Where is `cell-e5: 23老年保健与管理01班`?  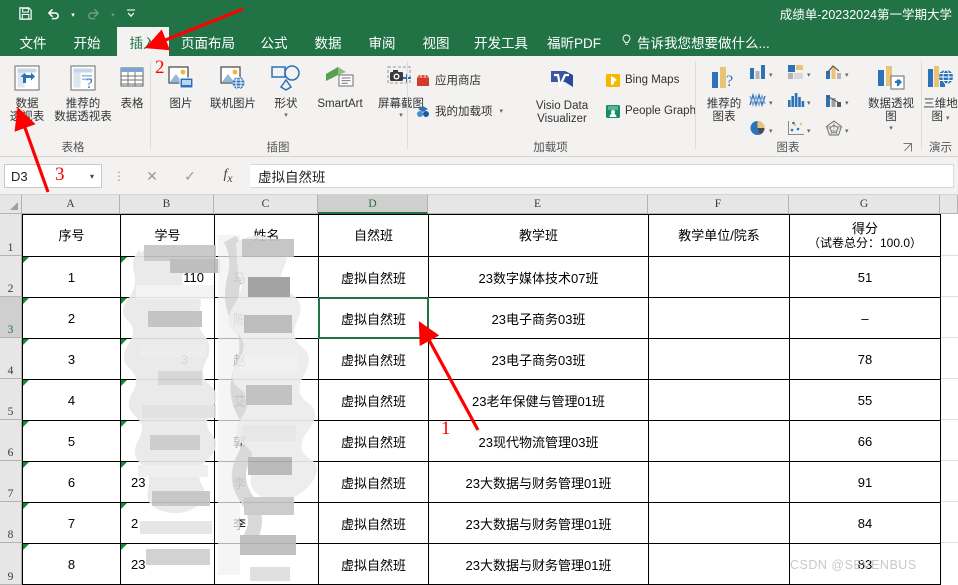
cell-e5: 23老年保健与管理01班 is located at coordinates (538, 400).